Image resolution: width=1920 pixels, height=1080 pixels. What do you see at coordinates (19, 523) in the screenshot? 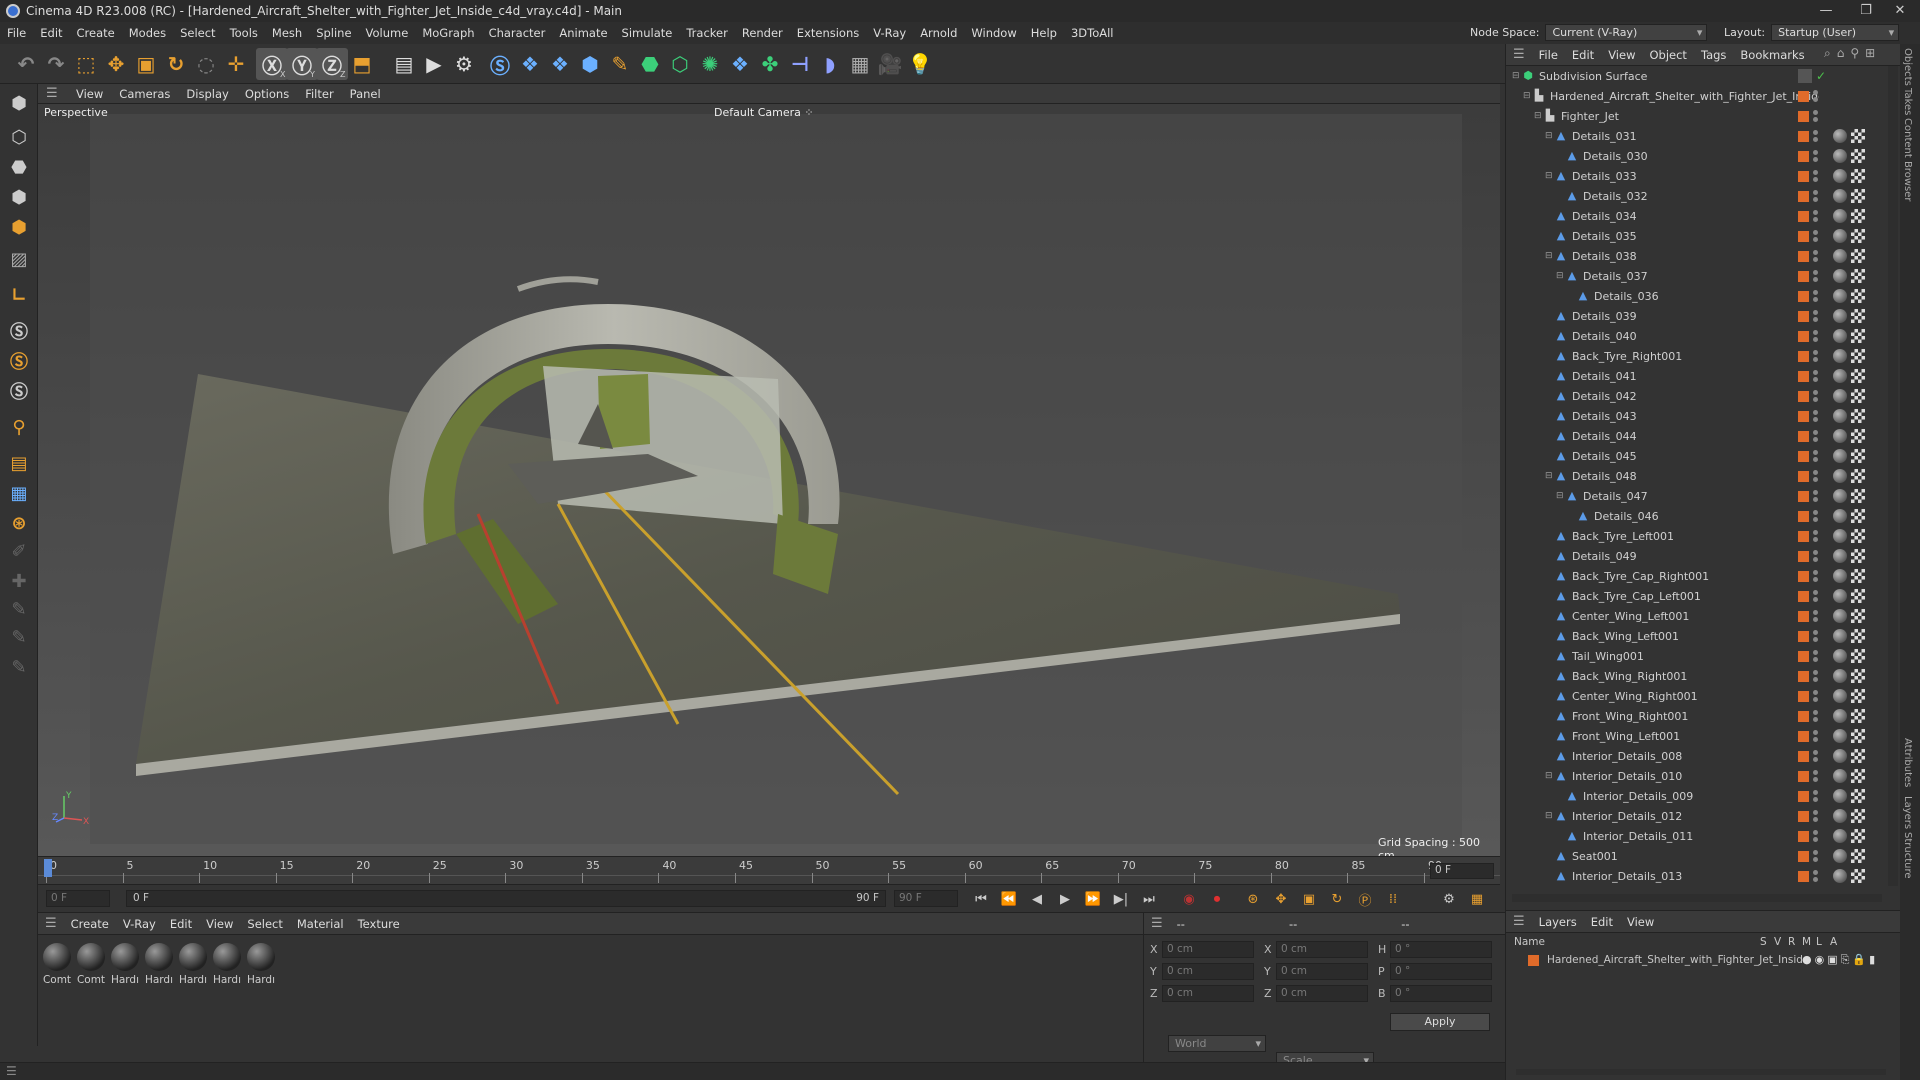
I see `paint-icon: ⊛` at bounding box center [19, 523].